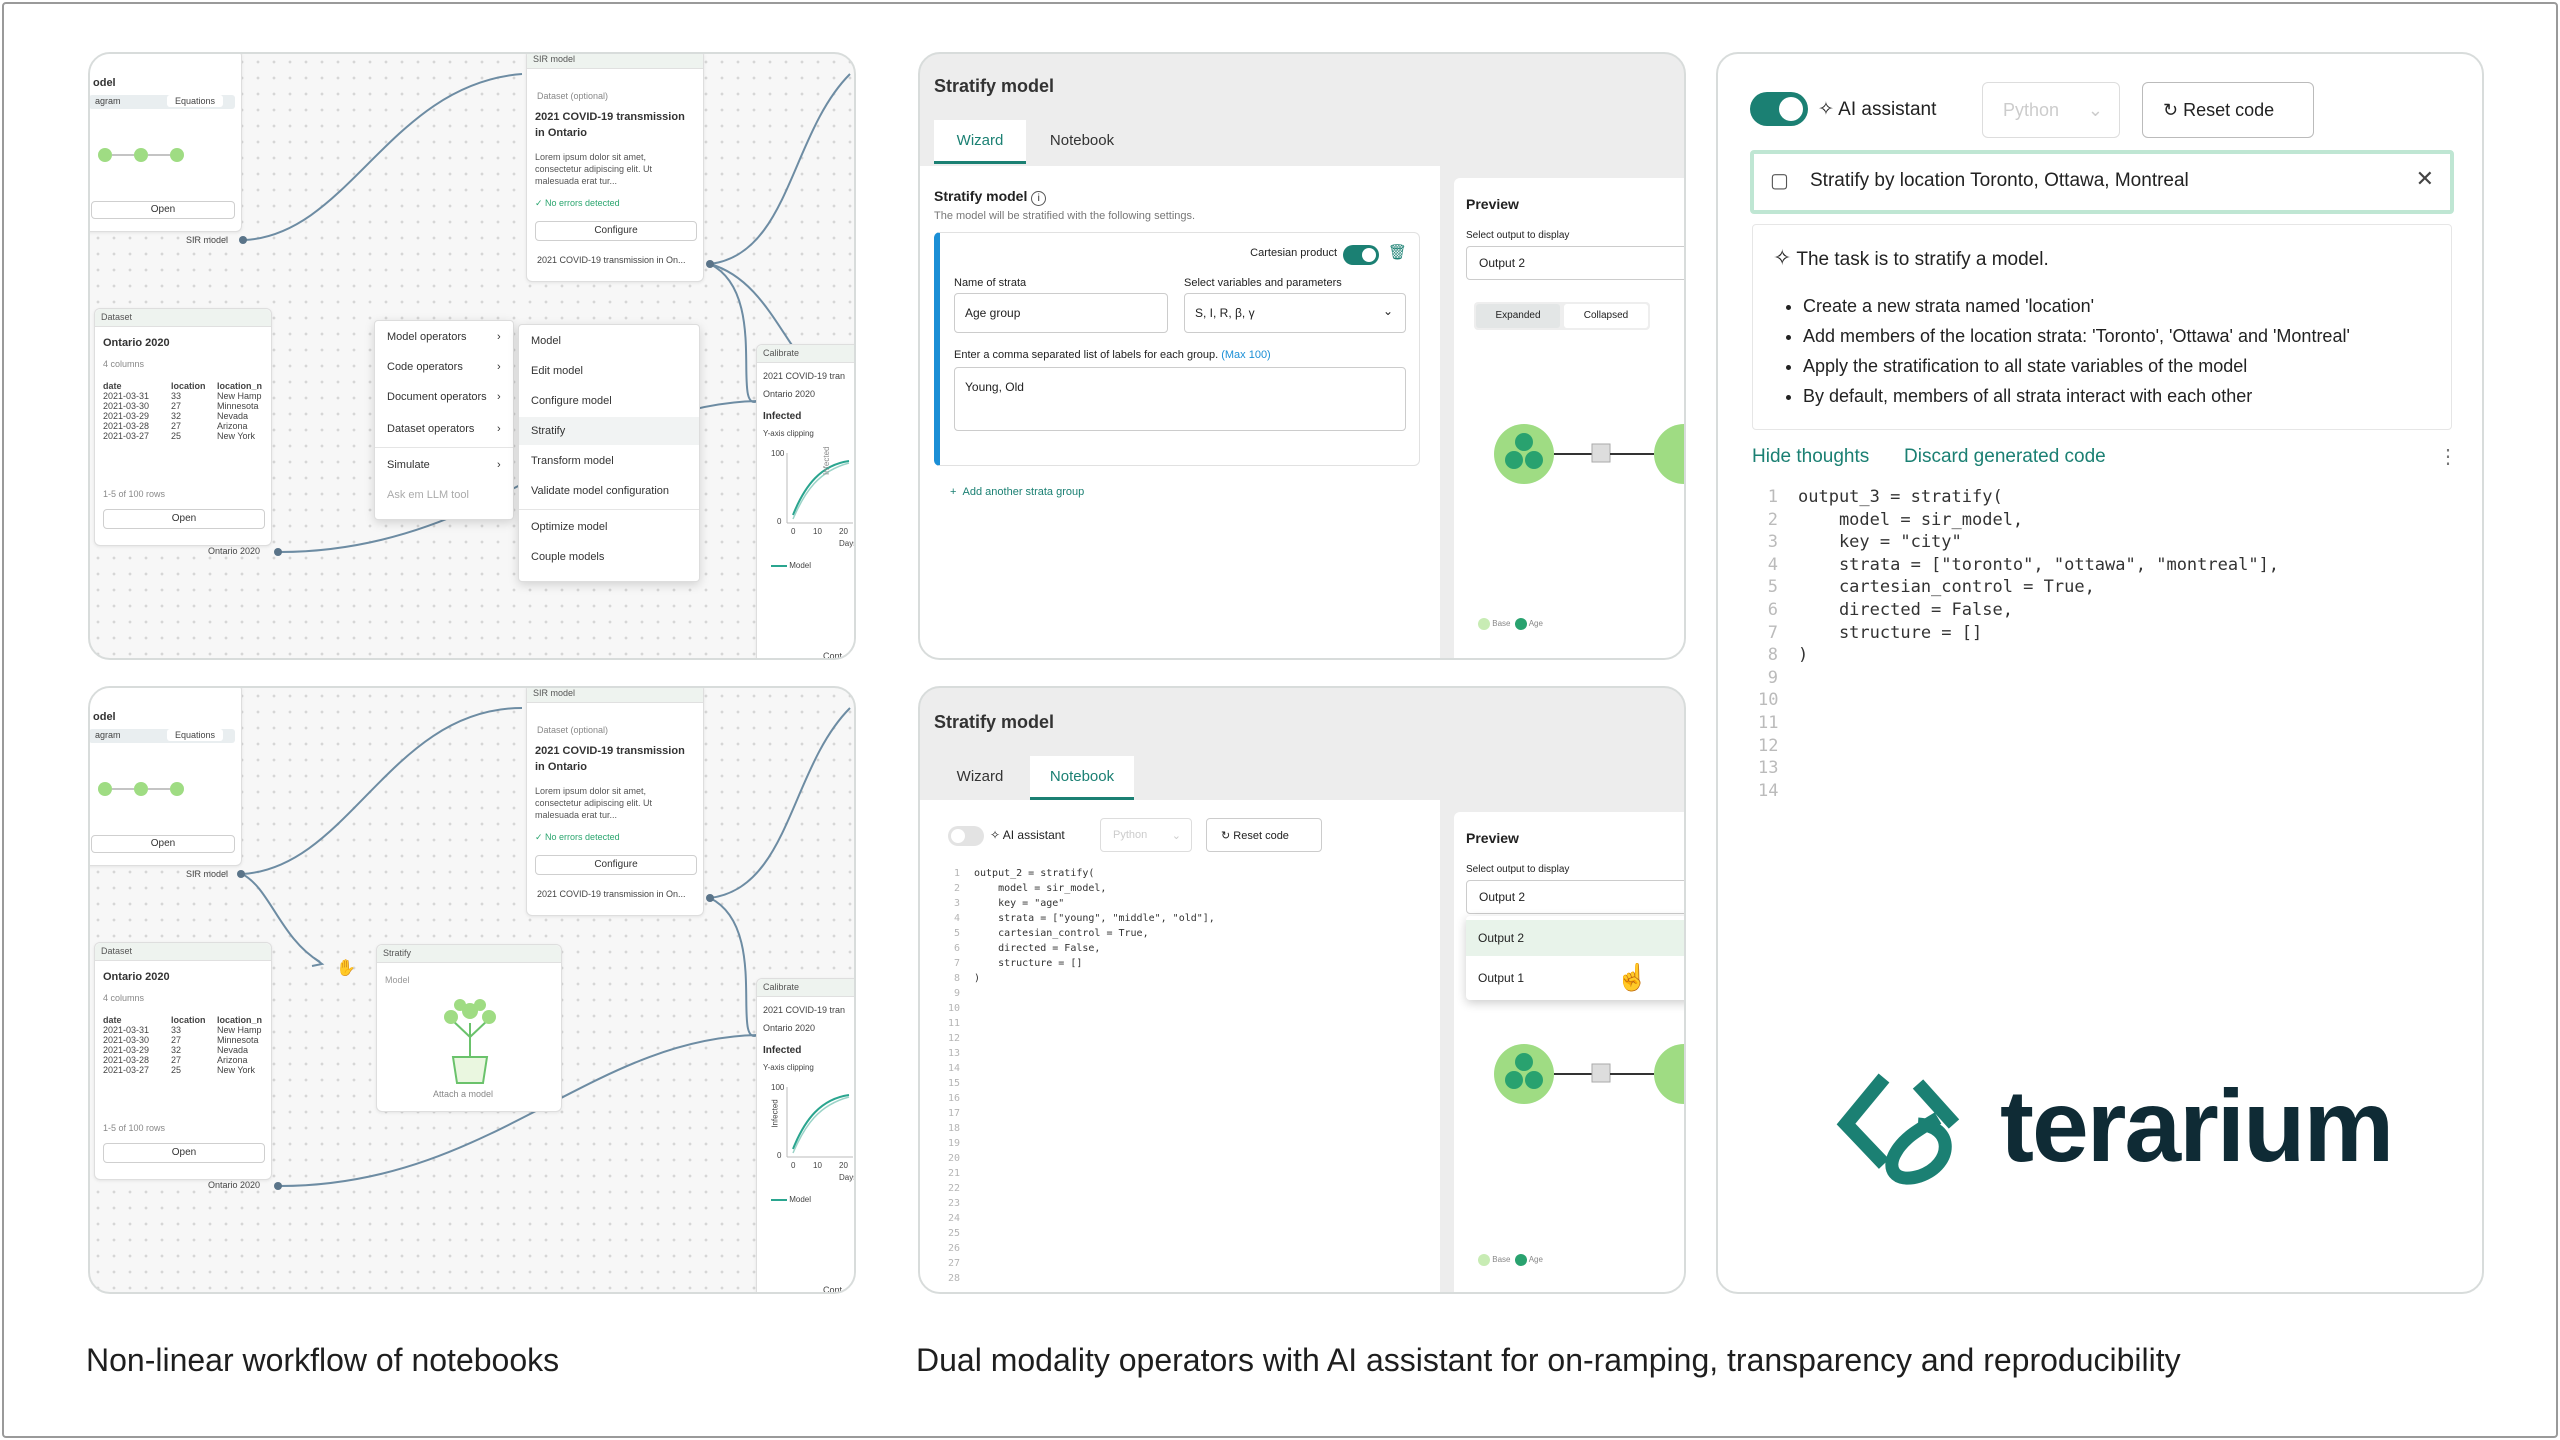 This screenshot has width=2560, height=1440. Describe the element at coordinates (1772, 655) in the screenshot. I see `line-number: 8` at that location.